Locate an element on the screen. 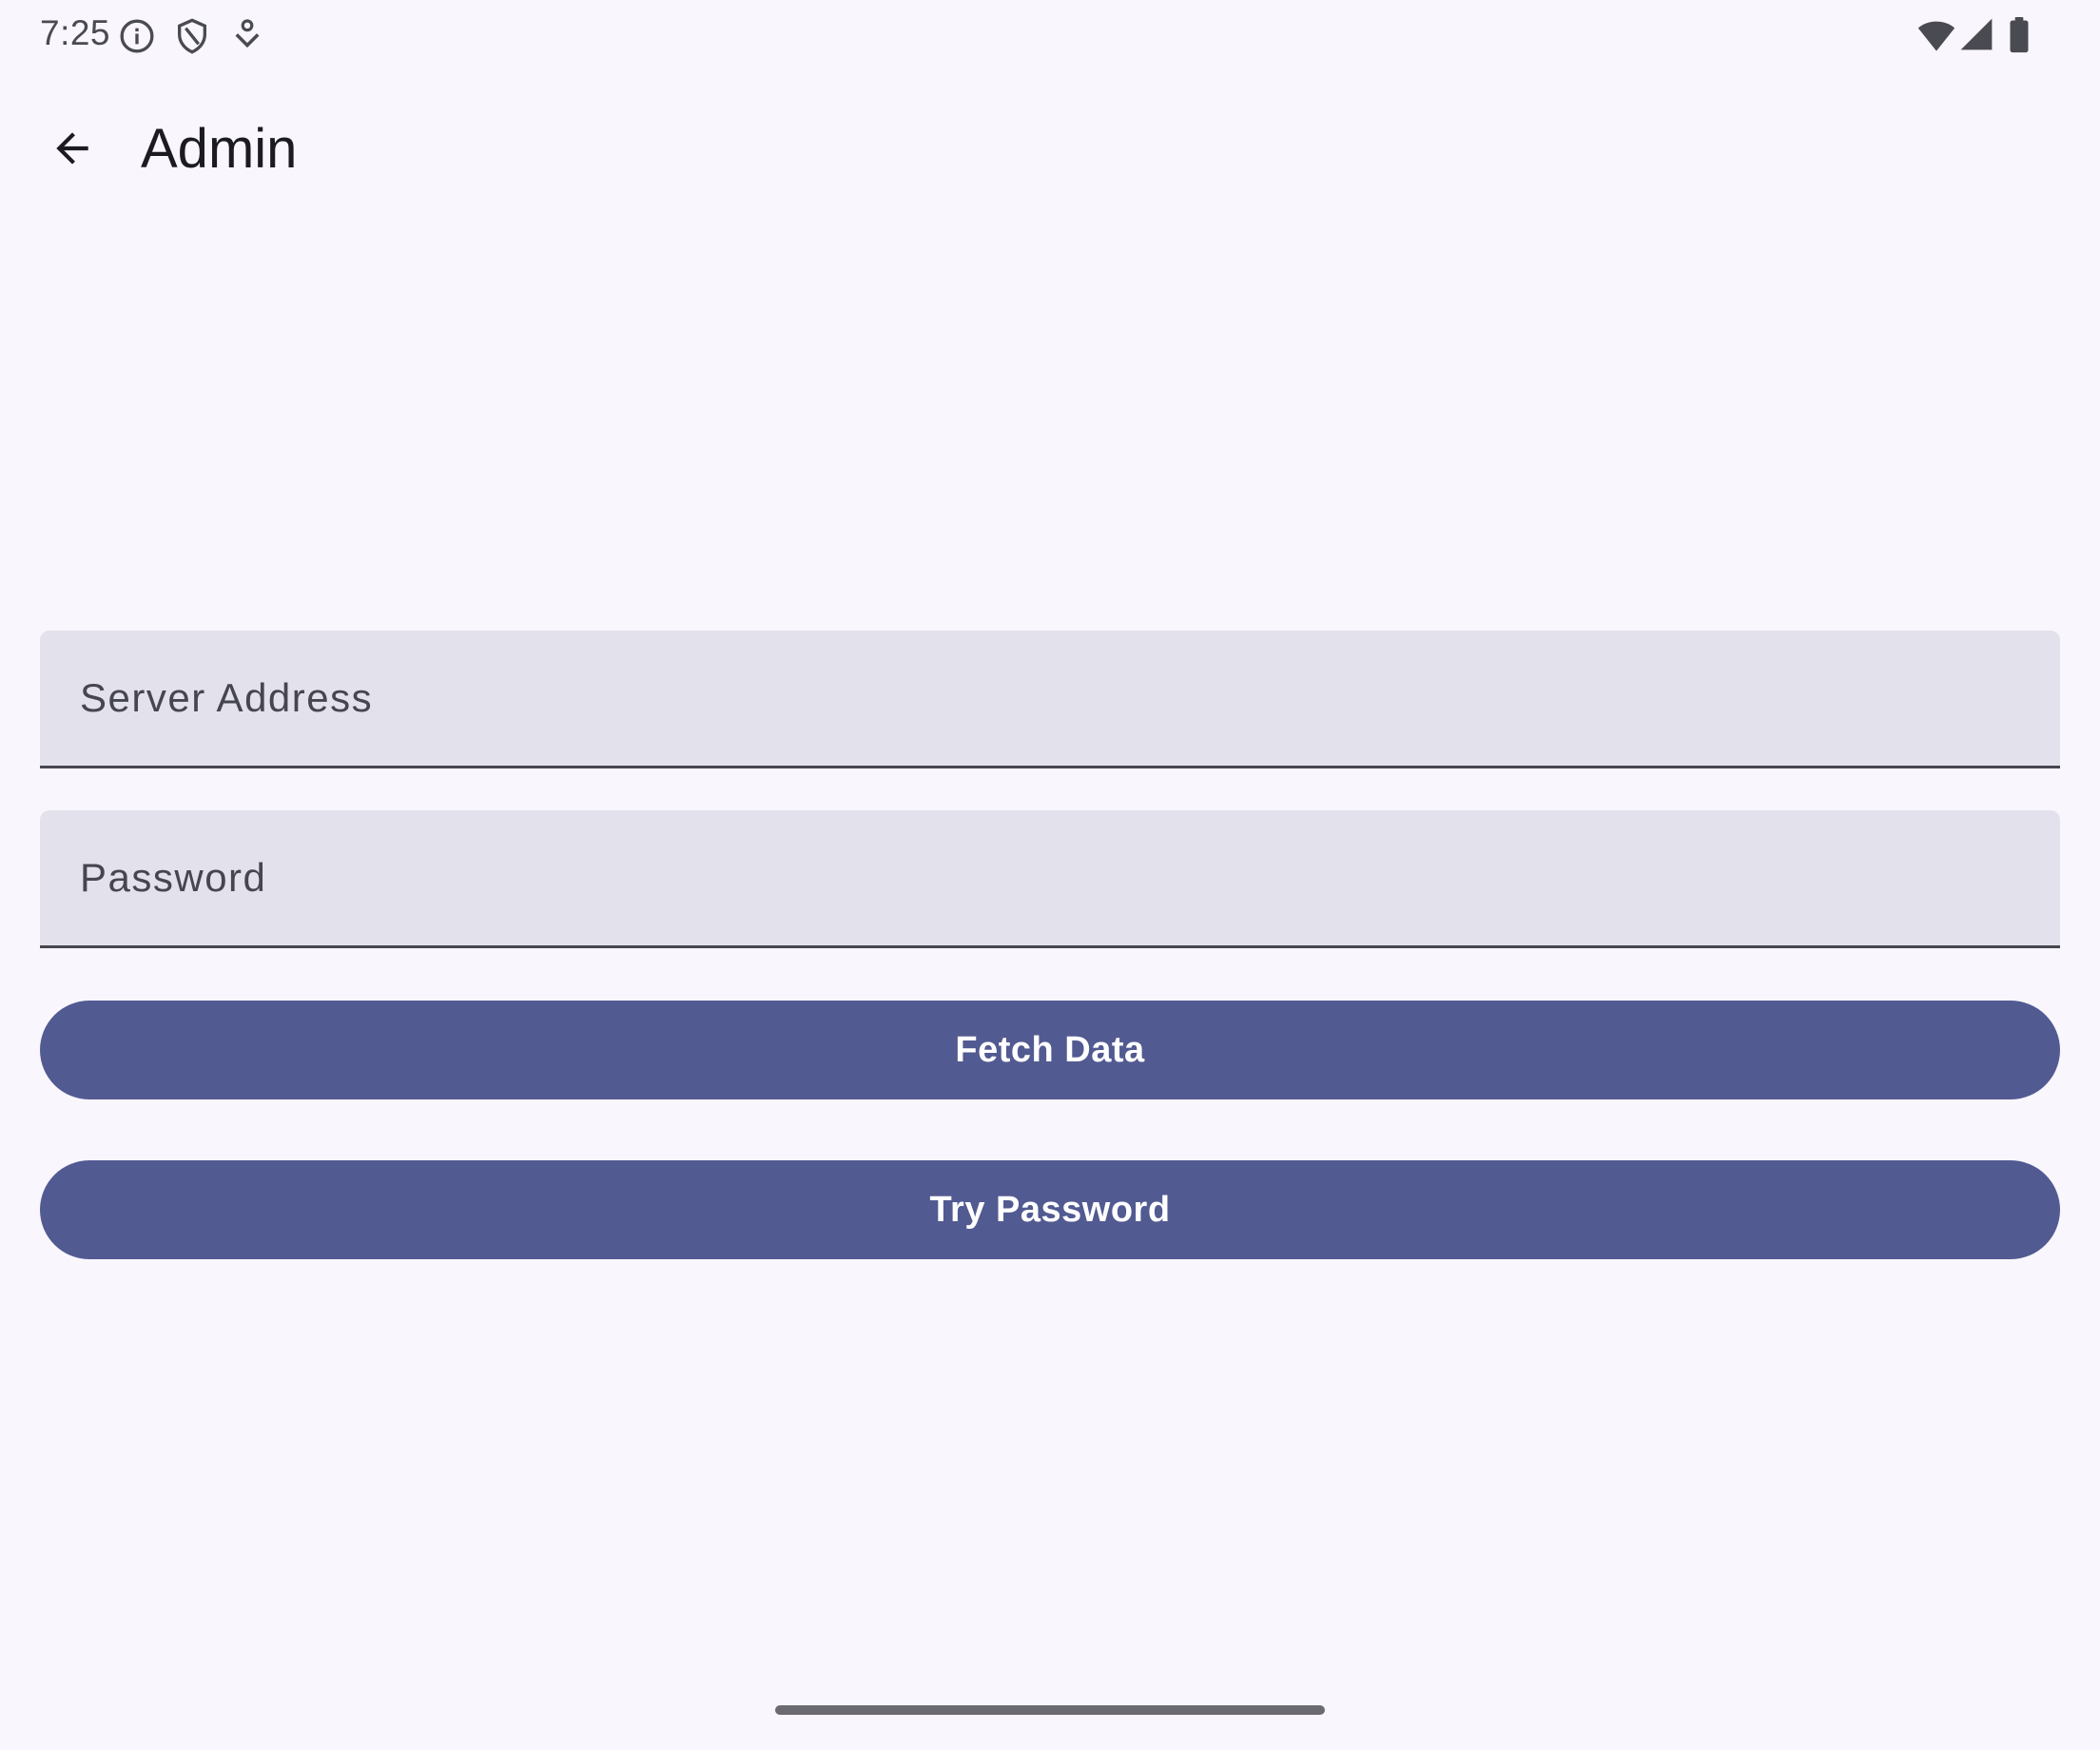 The height and width of the screenshot is (1750, 2100). shield-icon is located at coordinates (192, 38).